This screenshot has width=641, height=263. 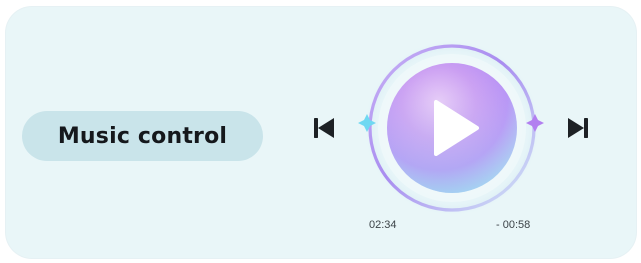 What do you see at coordinates (513, 225) in the screenshot?
I see `remaining-time: - 00:58` at bounding box center [513, 225].